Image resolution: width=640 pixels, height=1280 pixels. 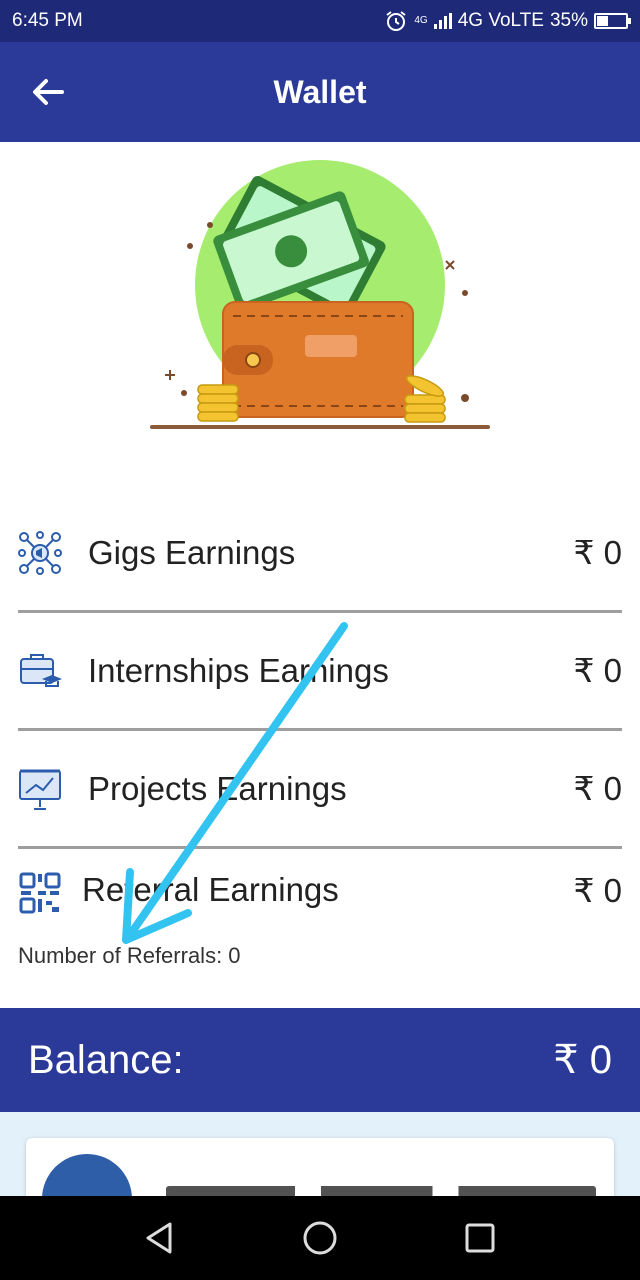 I want to click on earnings-label: Projects Earnings, so click(x=217, y=788).